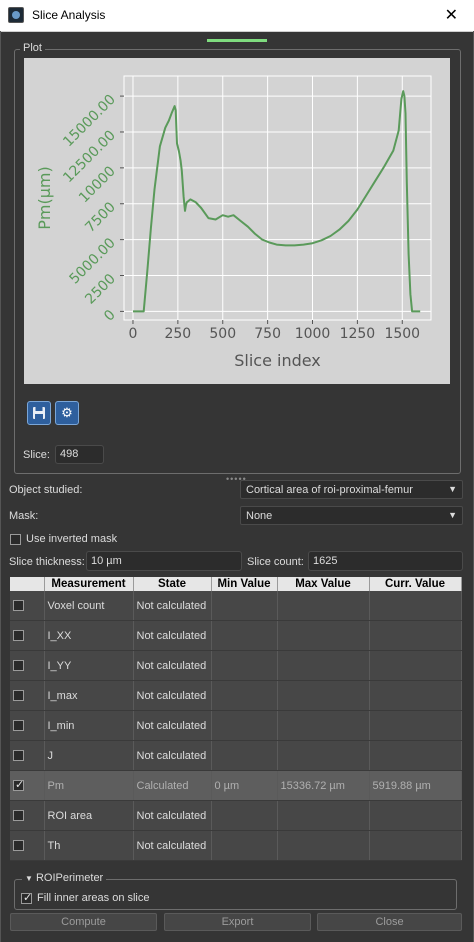 This screenshot has height=942, width=474. I want to click on plot-group-title: Plot, so click(32, 48).